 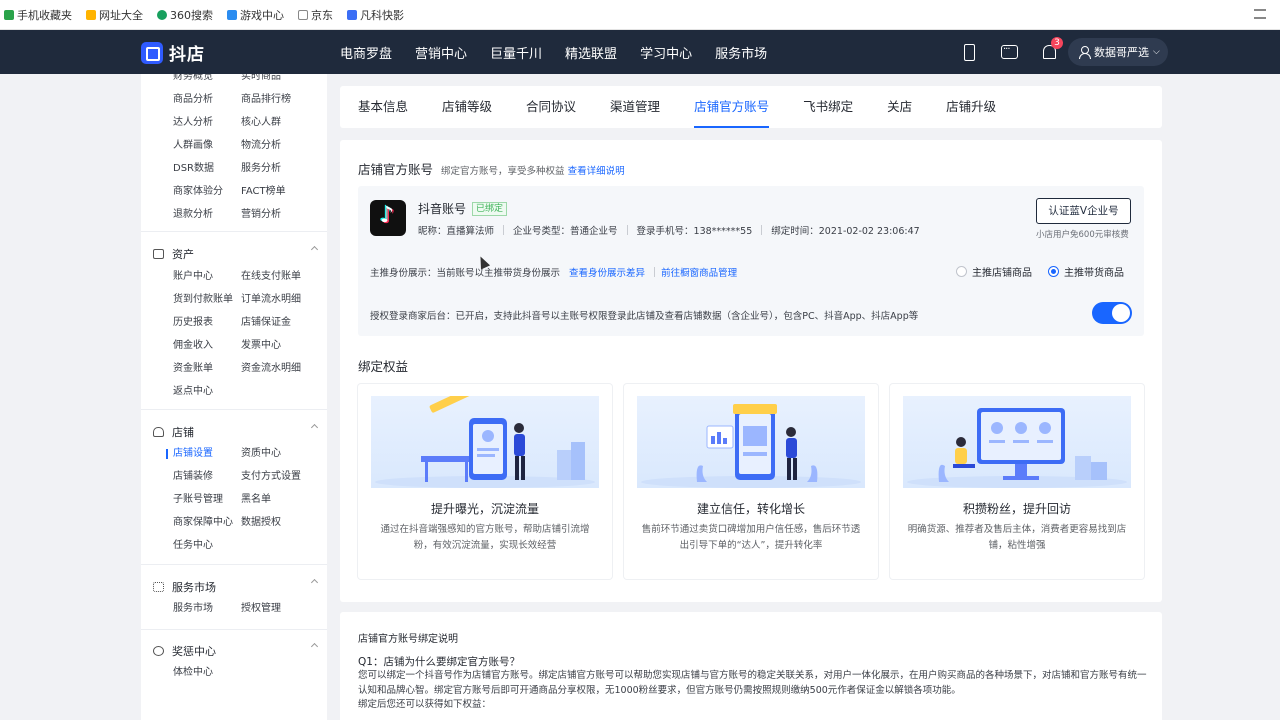 What do you see at coordinates (207, 673) in the screenshot?
I see `sidebar-item: 体检中心` at bounding box center [207, 673].